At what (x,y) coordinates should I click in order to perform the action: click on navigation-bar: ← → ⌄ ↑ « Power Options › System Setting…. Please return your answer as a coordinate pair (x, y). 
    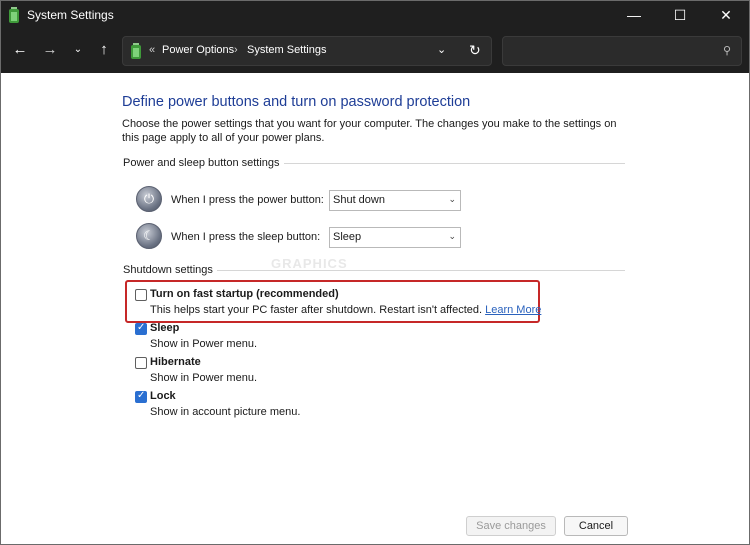
    Looking at the image, I should click on (375, 51).